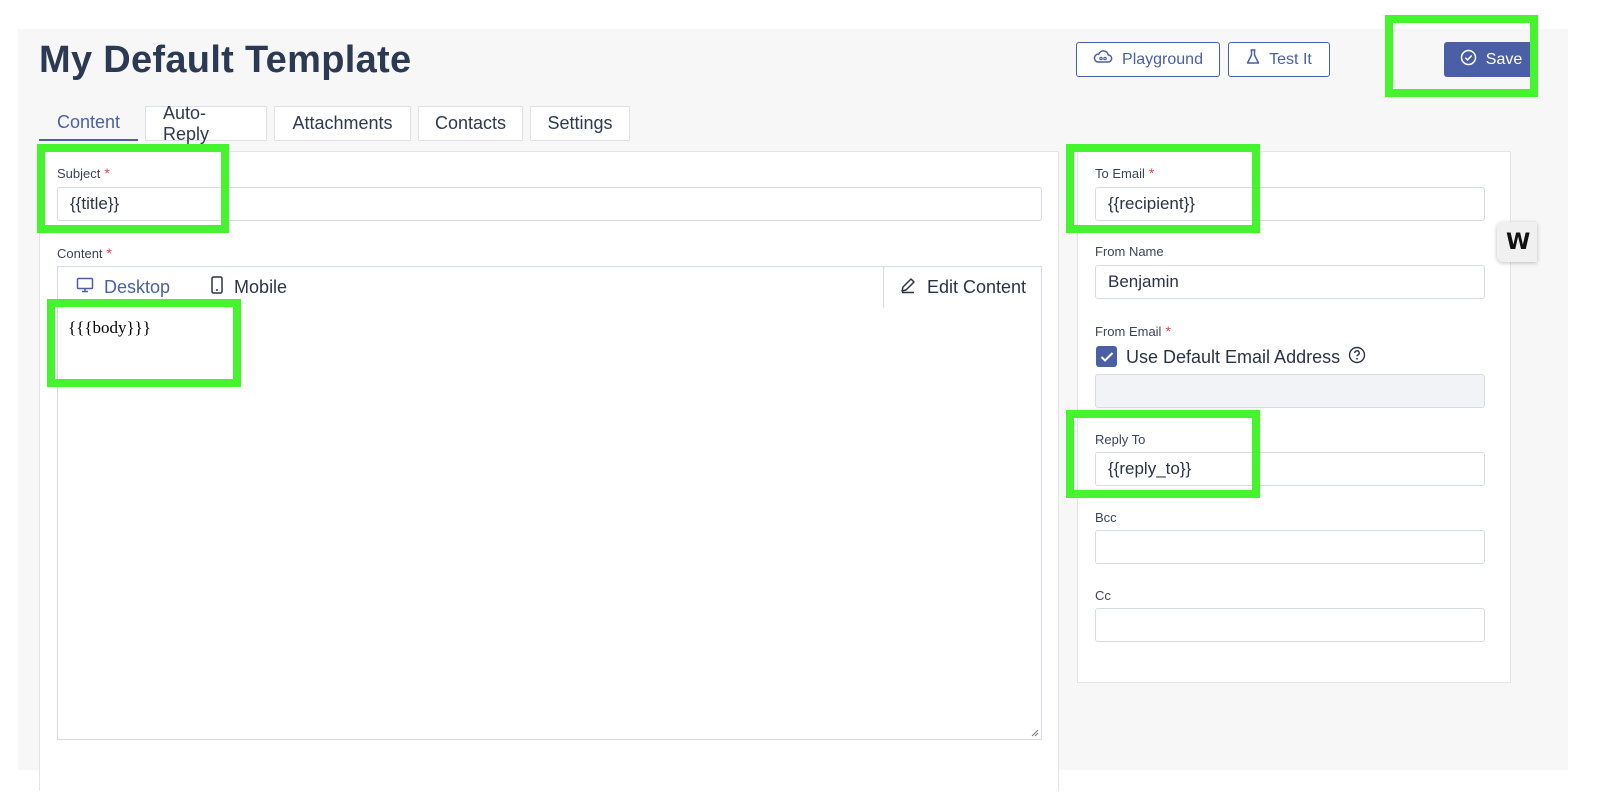 This screenshot has width=1600, height=798. I want to click on use-default-email-checkbox, so click(1106, 356).